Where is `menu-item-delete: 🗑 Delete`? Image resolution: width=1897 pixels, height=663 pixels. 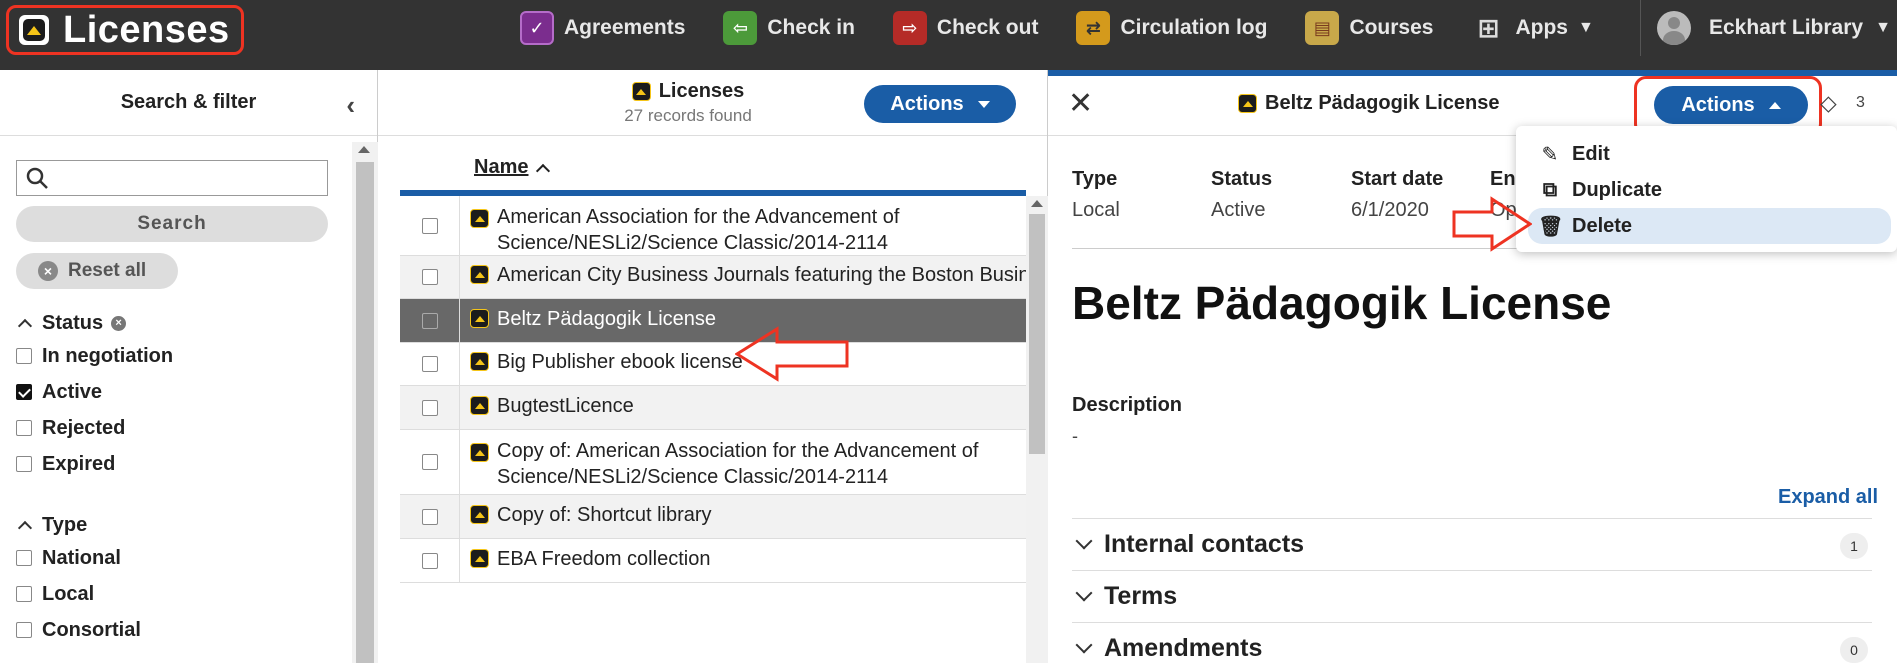 menu-item-delete: 🗑 Delete is located at coordinates (1709, 226).